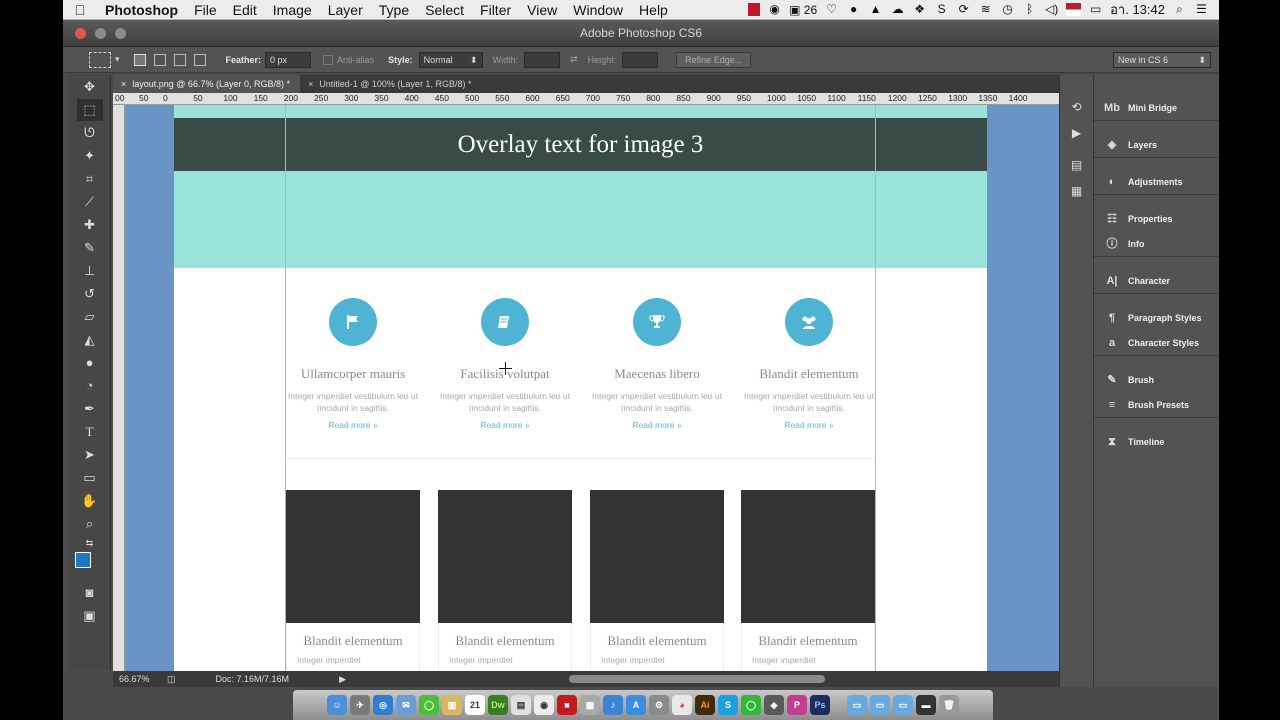  I want to click on preview-icon: ▦, so click(590, 705).